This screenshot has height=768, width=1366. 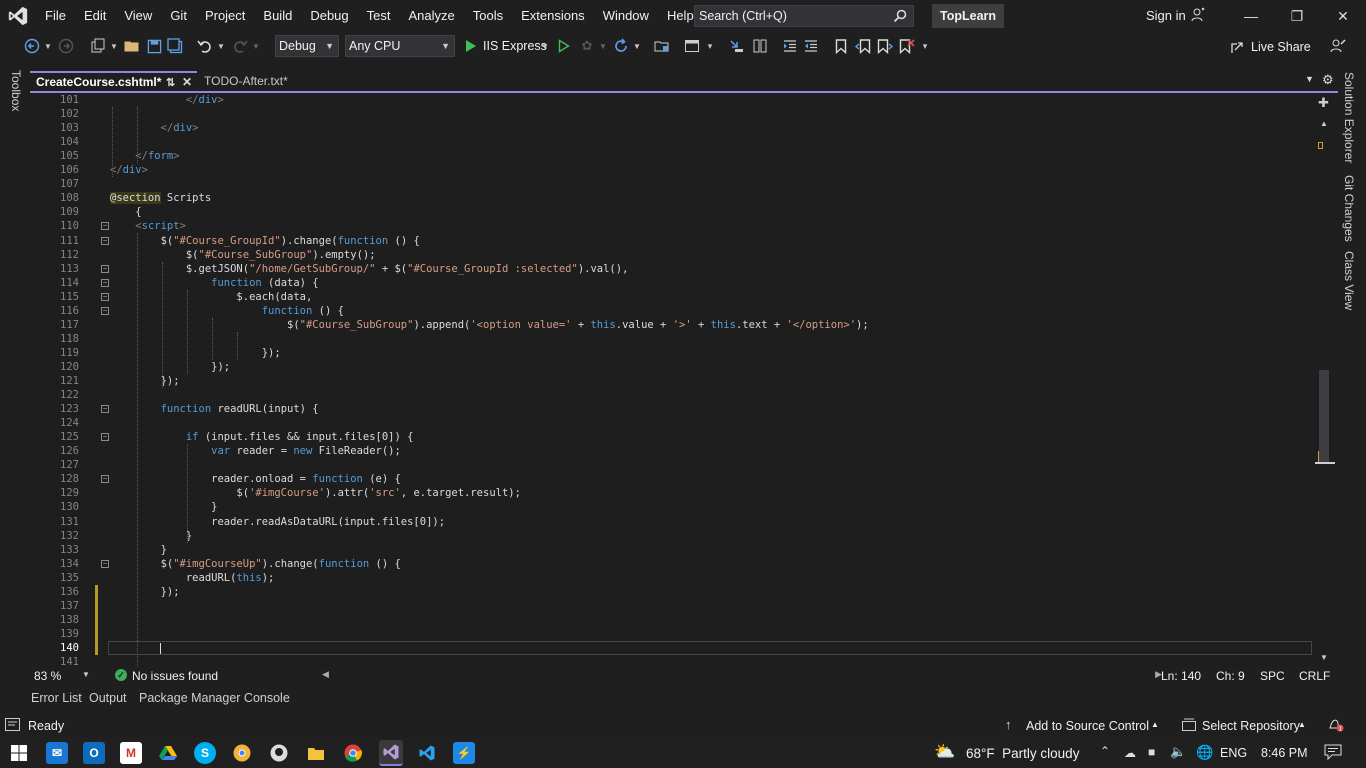 What do you see at coordinates (151, 536) in the screenshot?
I see `code-line: }` at bounding box center [151, 536].